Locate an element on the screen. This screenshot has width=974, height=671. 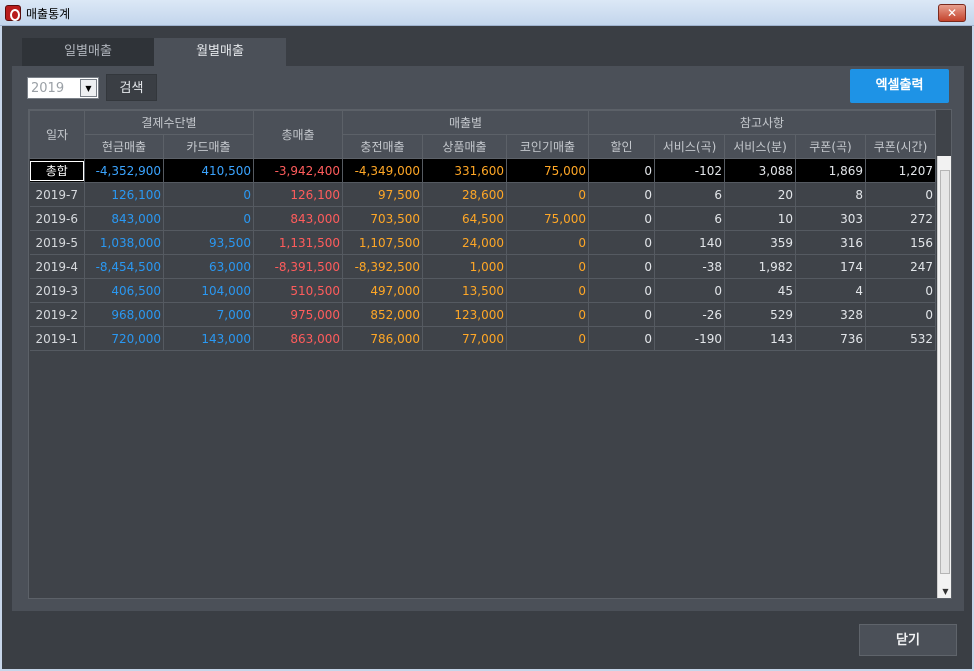
col-header-product: 상품매출 is located at coordinates (464, 146).